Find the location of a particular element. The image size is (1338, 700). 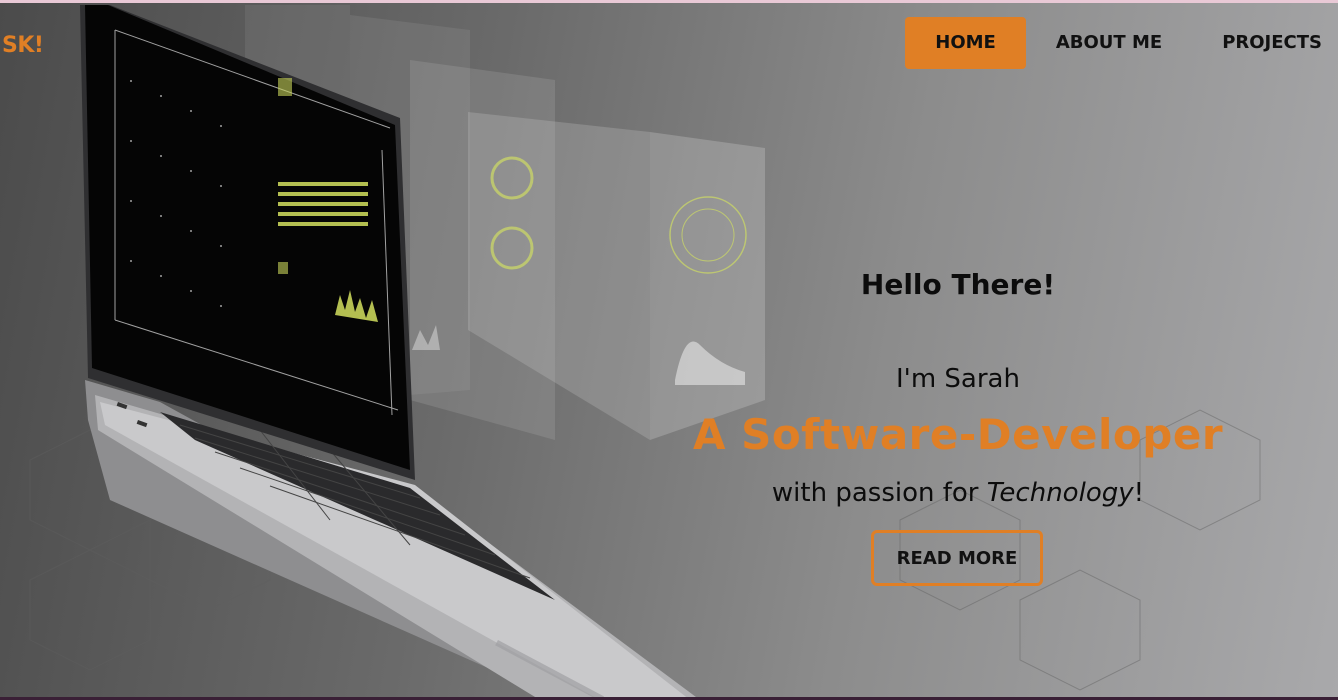

site-logo: SK! is located at coordinates (23, 45).